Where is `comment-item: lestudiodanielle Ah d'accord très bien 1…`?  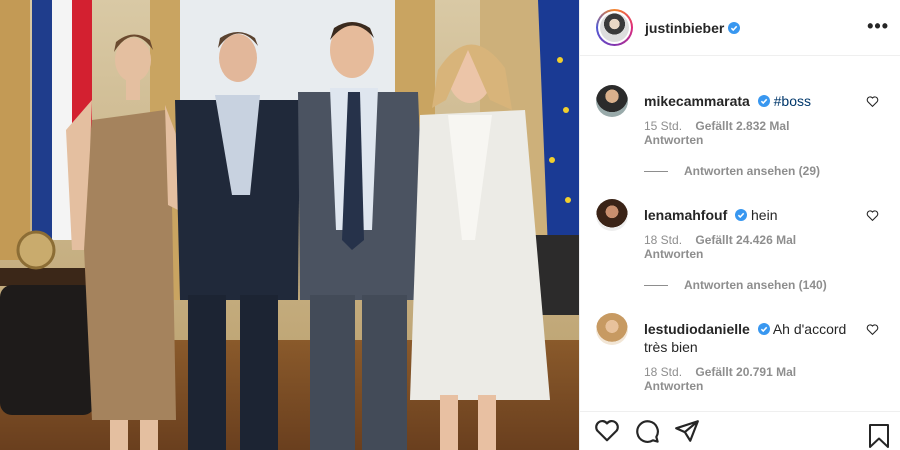 comment-item: lestudiodanielle Ah d'accord très bien 1… is located at coordinates (740, 353).